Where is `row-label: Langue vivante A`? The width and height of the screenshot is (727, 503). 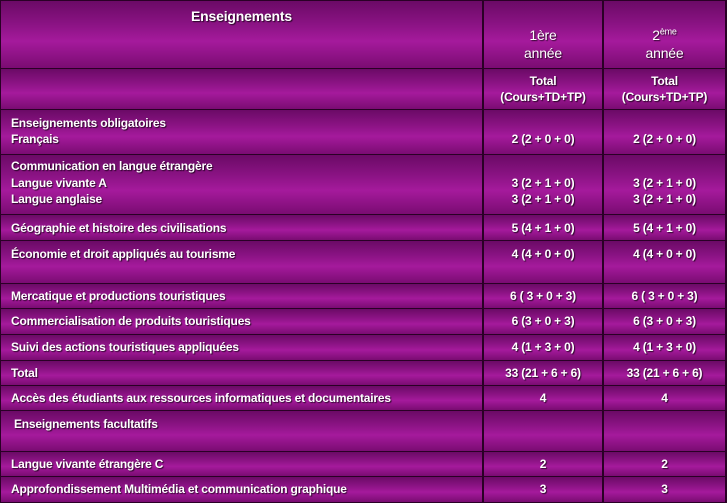
row-label: Langue vivante A is located at coordinates (59, 183).